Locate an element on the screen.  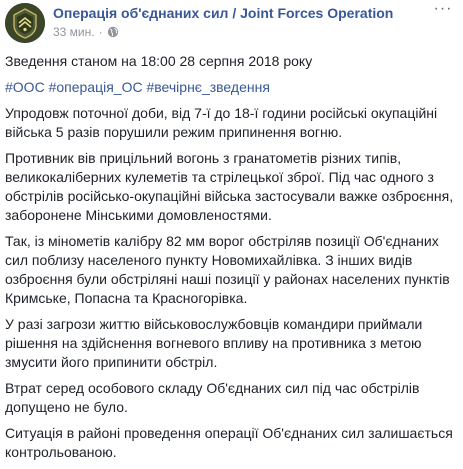
more-options-icon: ··· is located at coordinates (443, 10).